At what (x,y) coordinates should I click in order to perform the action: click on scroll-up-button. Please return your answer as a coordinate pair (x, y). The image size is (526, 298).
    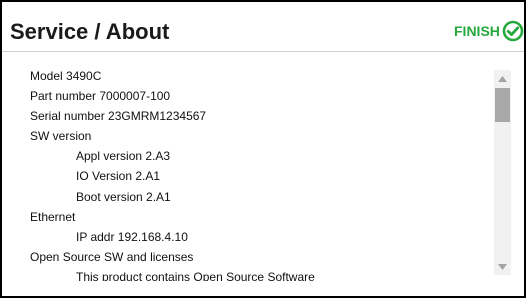
    Looking at the image, I should click on (502, 78).